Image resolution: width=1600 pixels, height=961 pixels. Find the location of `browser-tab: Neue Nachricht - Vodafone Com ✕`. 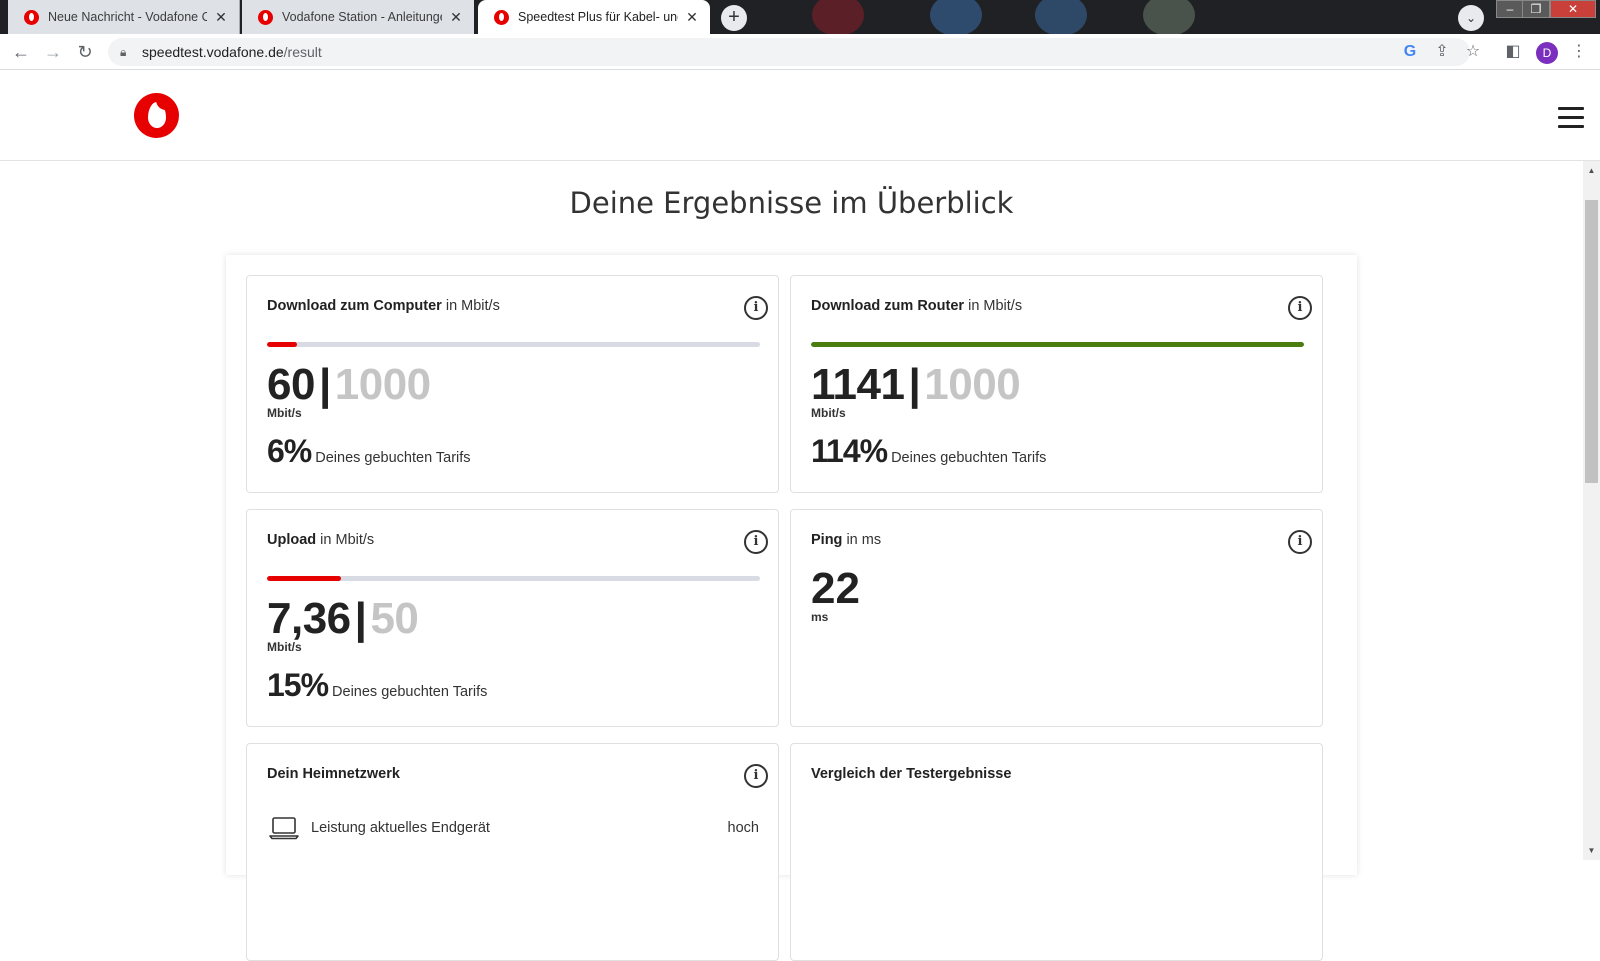

browser-tab: Neue Nachricht - Vodafone Com ✕ is located at coordinates (124, 17).